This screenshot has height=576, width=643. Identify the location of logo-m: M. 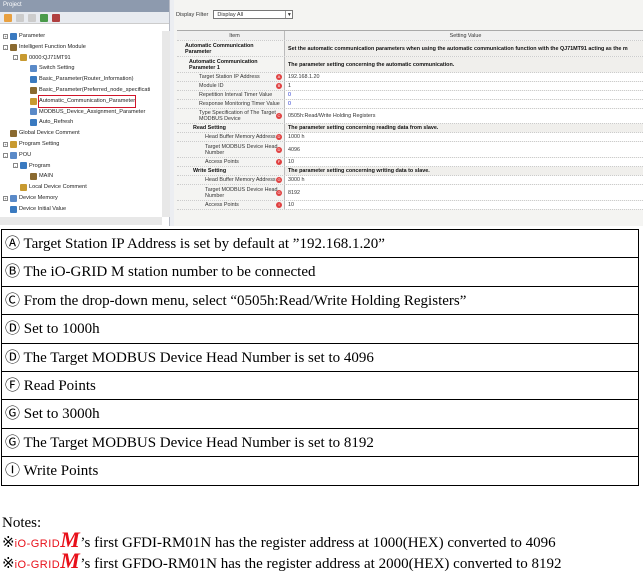
(70, 560).